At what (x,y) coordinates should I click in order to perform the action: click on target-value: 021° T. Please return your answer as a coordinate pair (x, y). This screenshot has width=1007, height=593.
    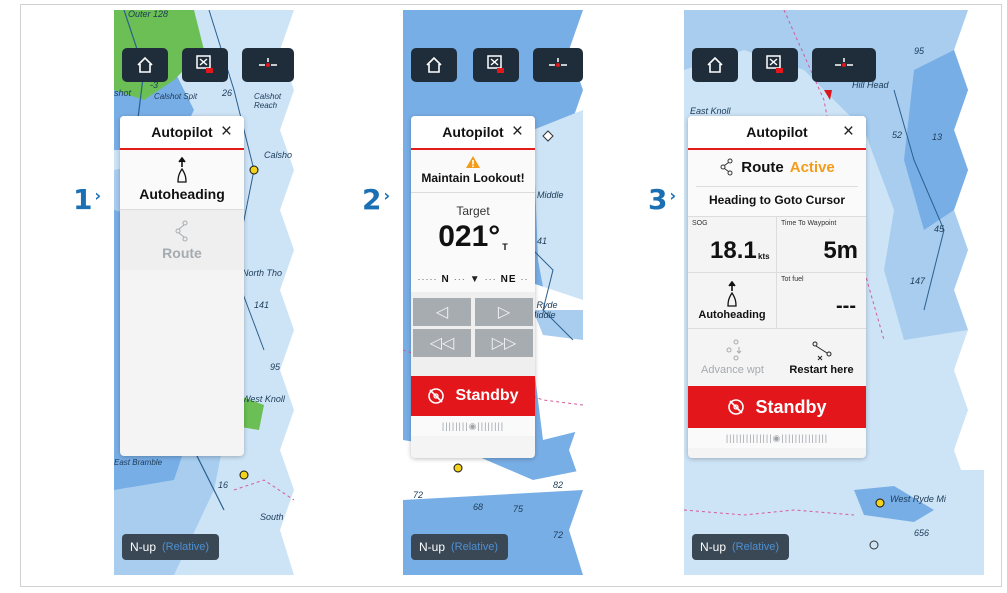
    Looking at the image, I should click on (473, 236).